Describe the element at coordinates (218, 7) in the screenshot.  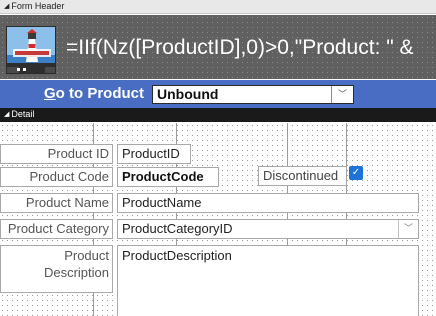
I see `form-header-section-bar: ◢ Form Header` at that location.